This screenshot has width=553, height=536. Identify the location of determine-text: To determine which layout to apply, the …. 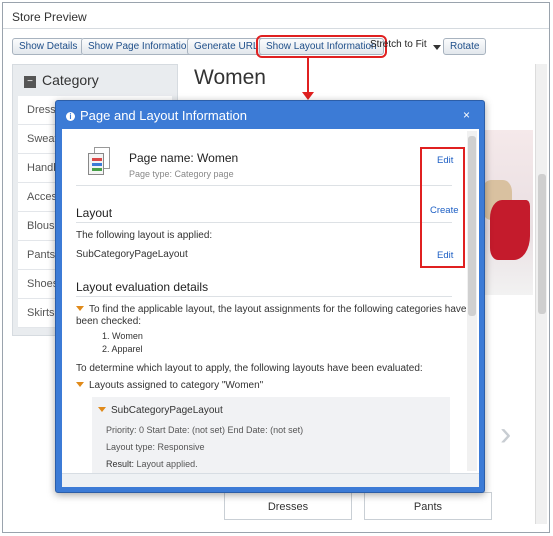
(249, 368).